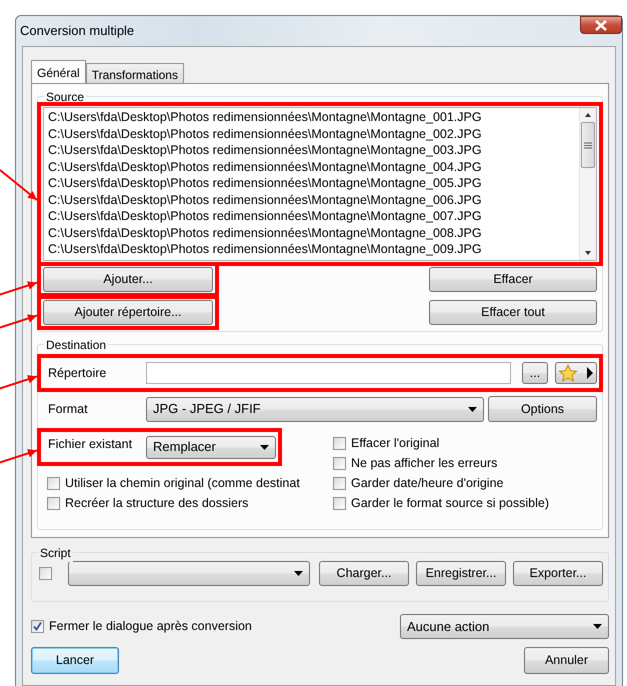 The image size is (627, 686). I want to click on list-item: C:\Users\fda\Desktop\Photos redimensionnées\Montagne\Montagne_007.JPG, so click(311, 216).